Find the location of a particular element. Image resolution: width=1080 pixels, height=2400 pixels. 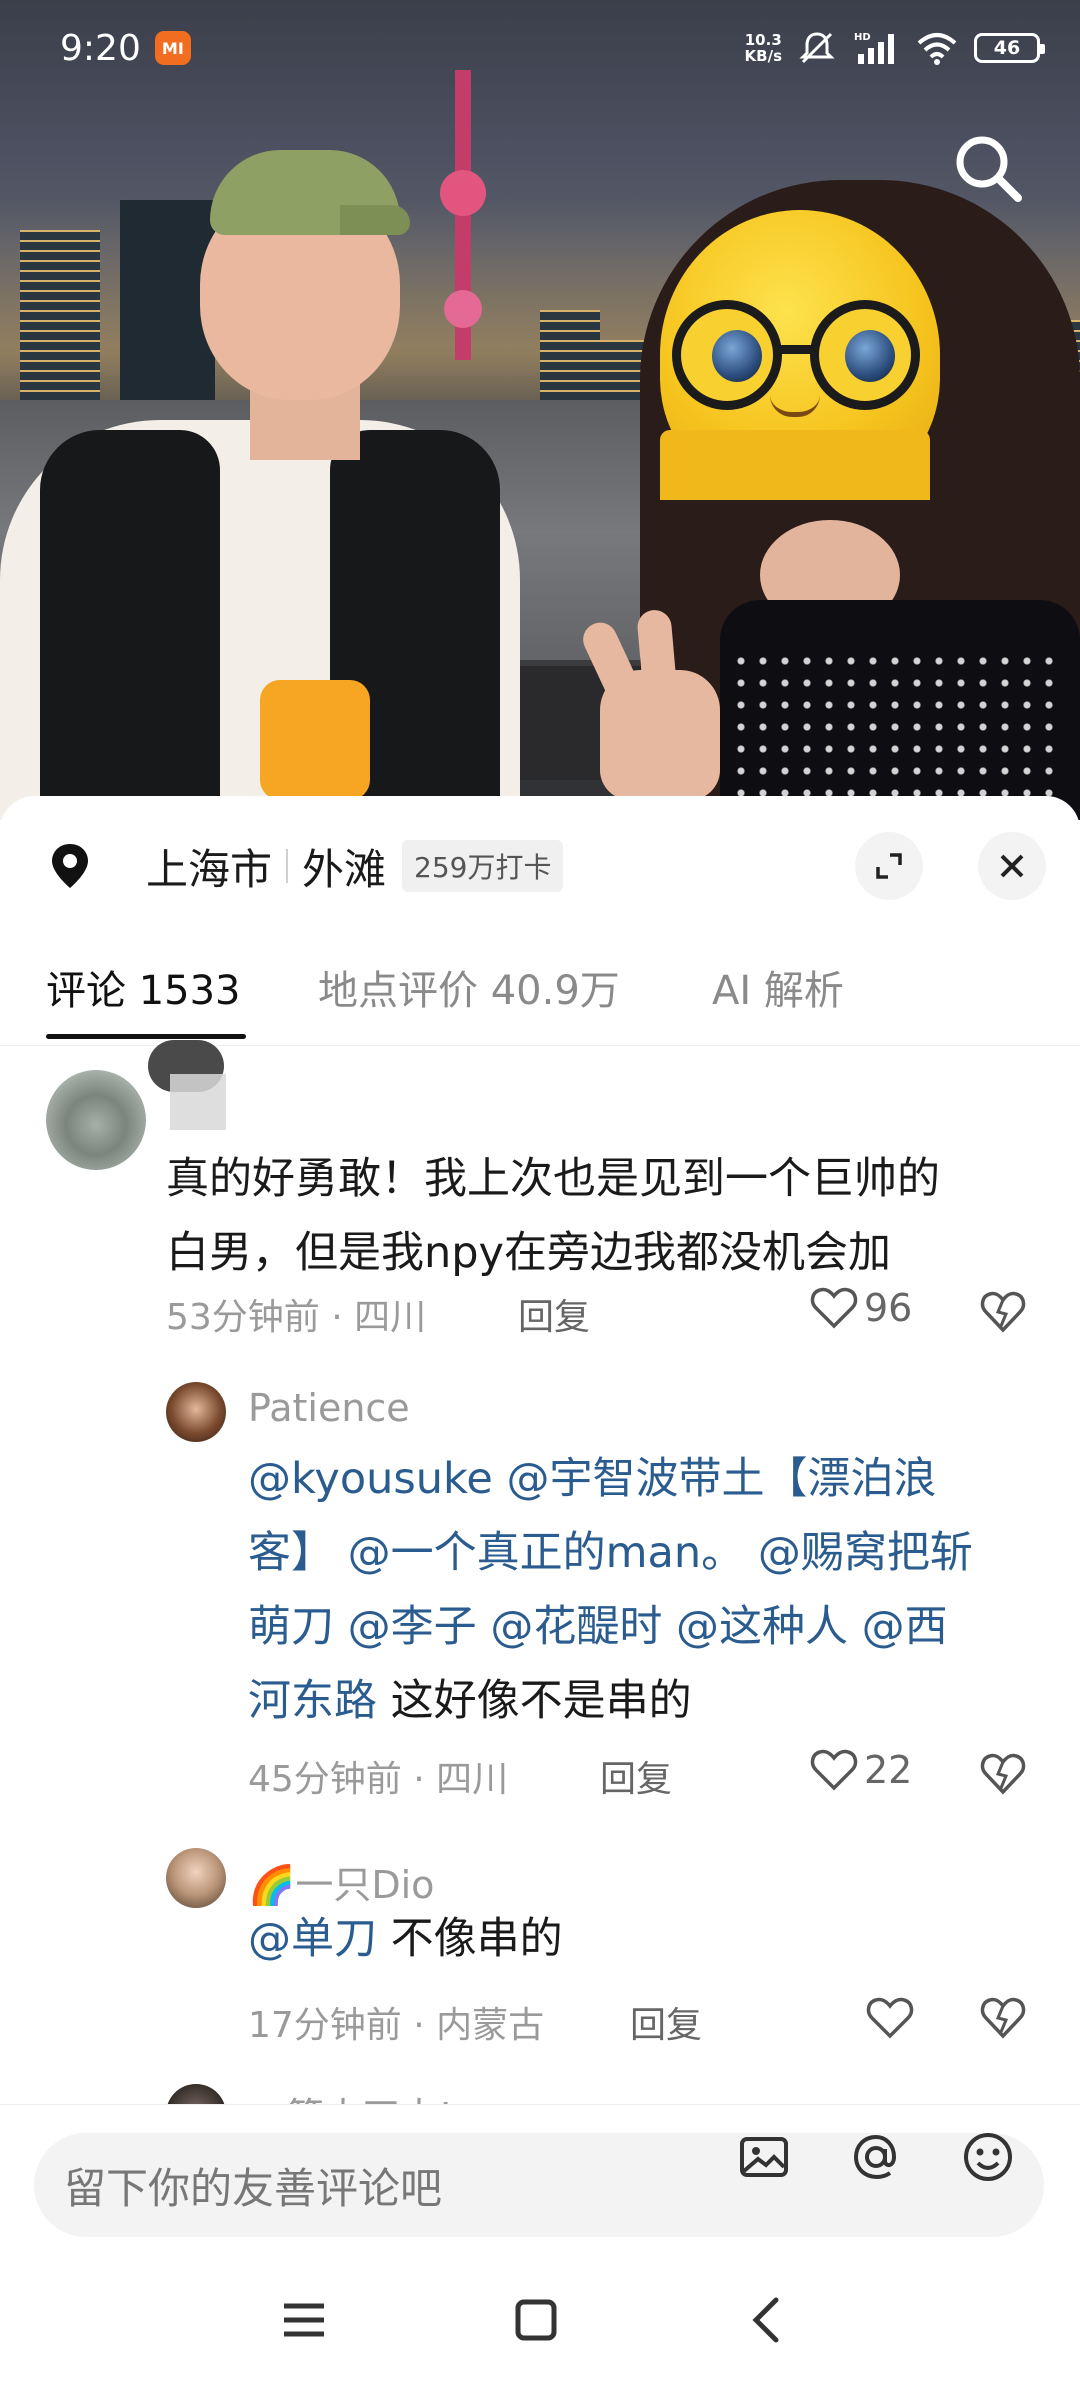

battery-level: 46 is located at coordinates (1007, 48).